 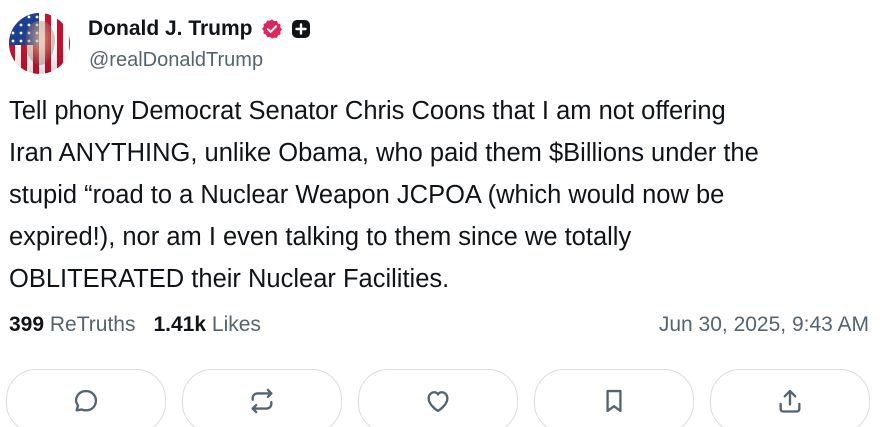 I want to click on likes-label: Likes, so click(x=236, y=324).